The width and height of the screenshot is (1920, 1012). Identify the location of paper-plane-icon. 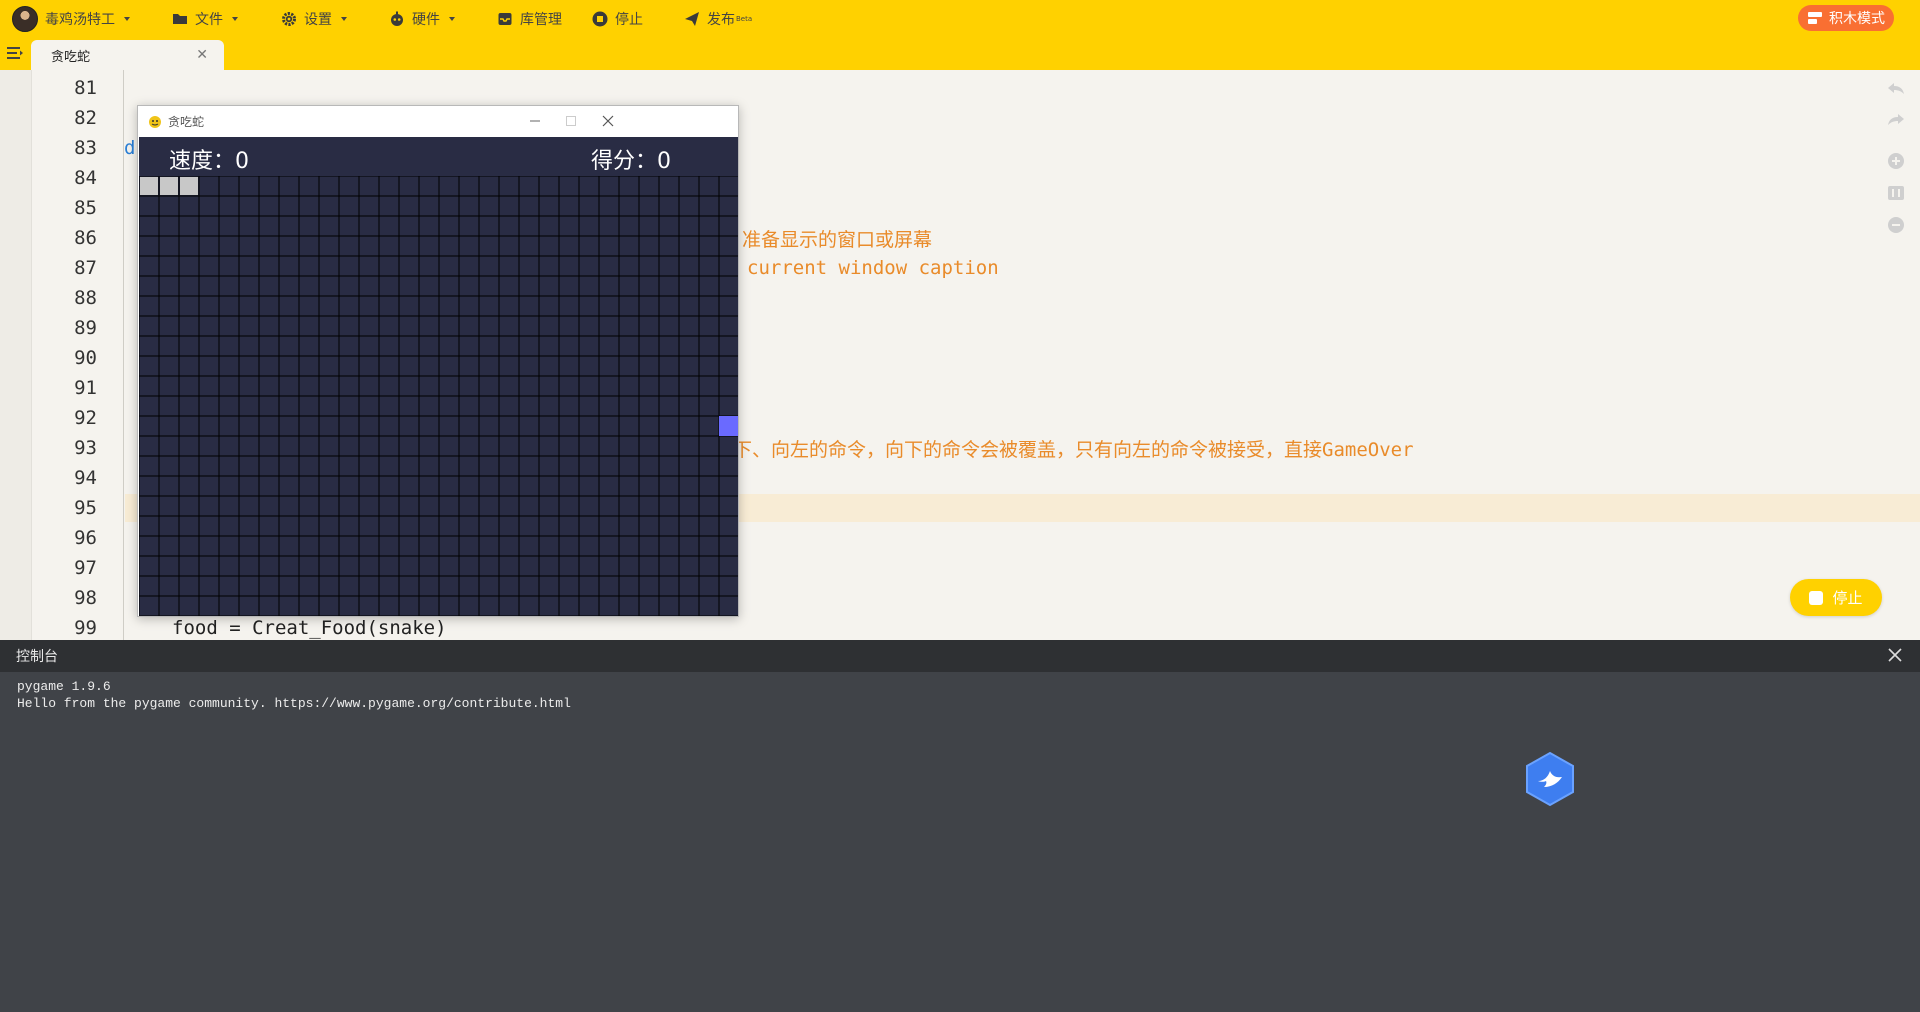
(692, 18).